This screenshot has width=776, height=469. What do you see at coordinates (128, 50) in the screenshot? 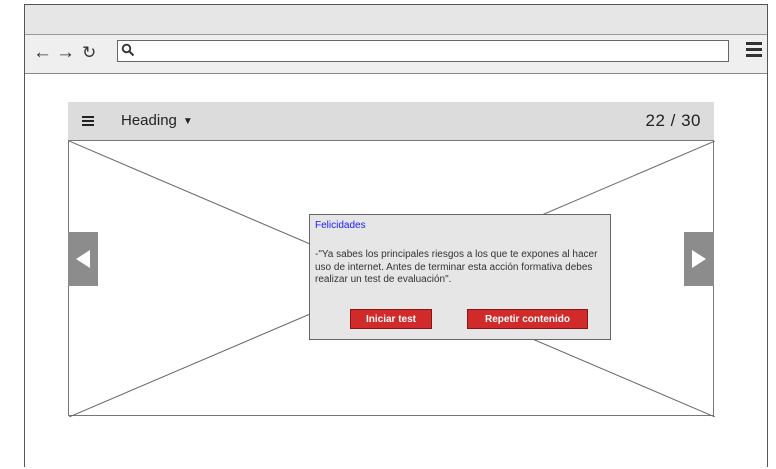
I see `search-icon` at bounding box center [128, 50].